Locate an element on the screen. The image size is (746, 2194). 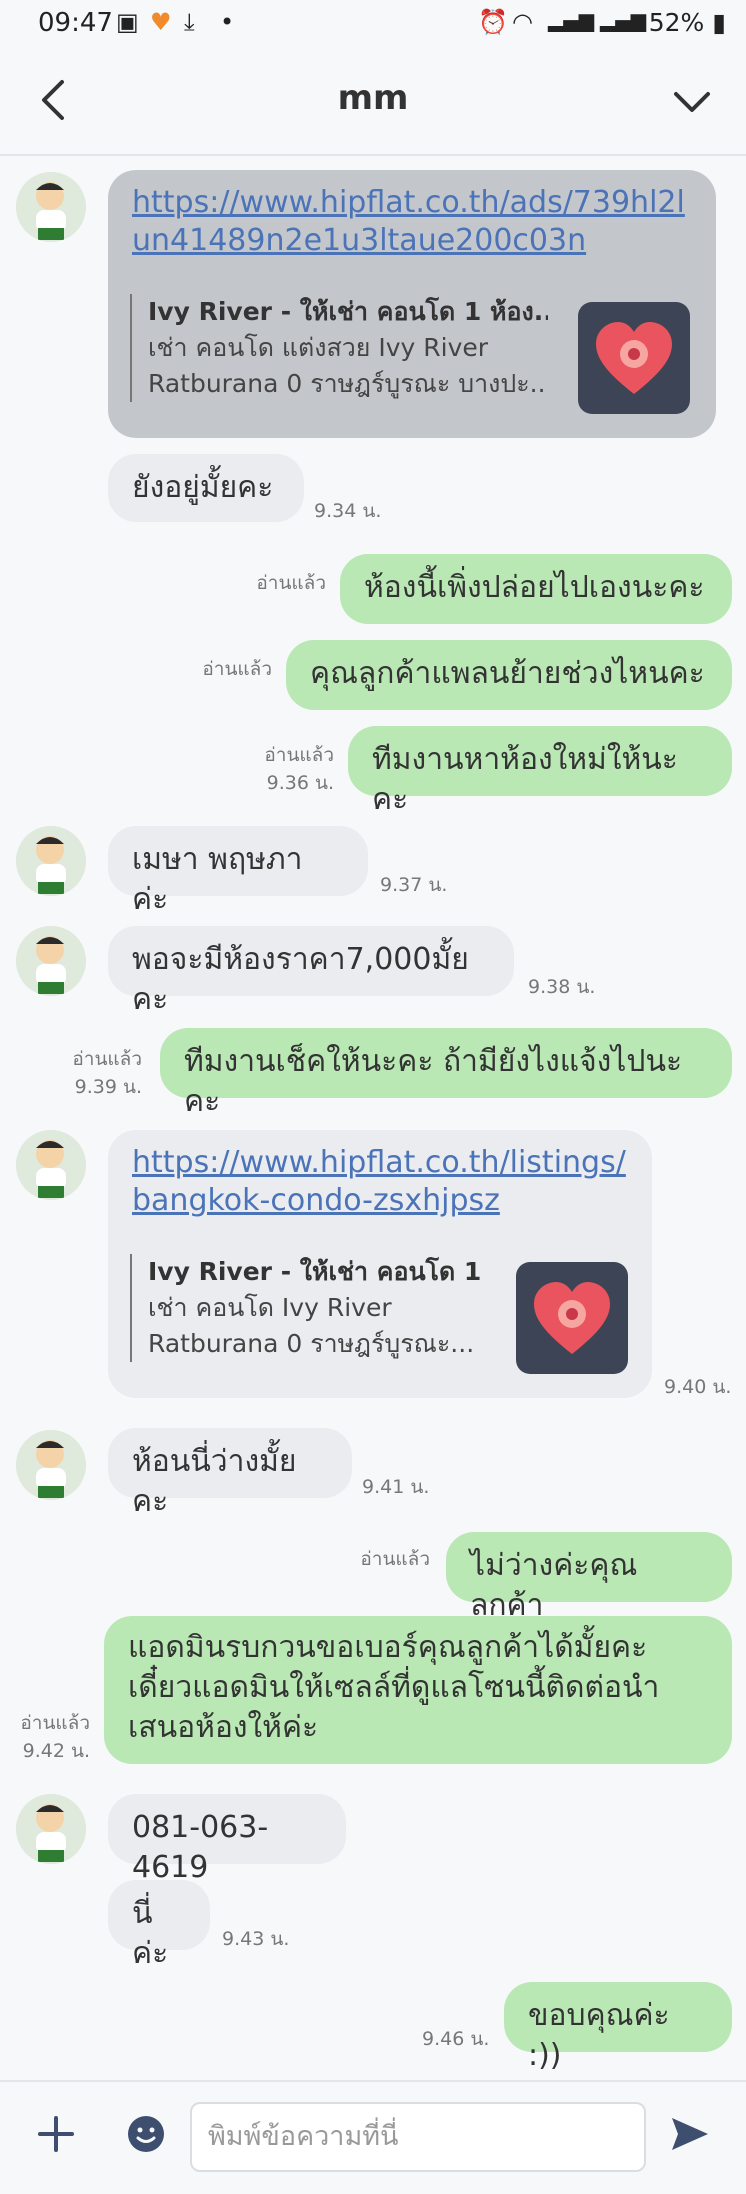
message-input: พิมพ์ข้อความที่นี่ is located at coordinates (418, 2137).